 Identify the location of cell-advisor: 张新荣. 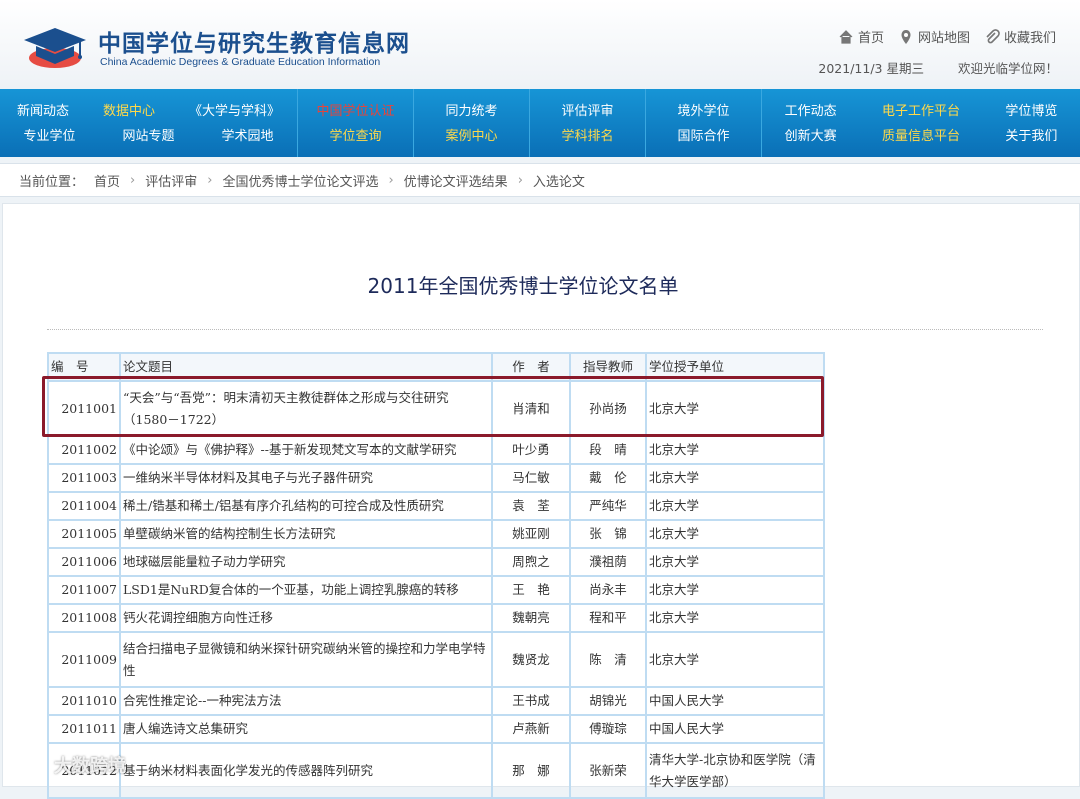
(608, 770).